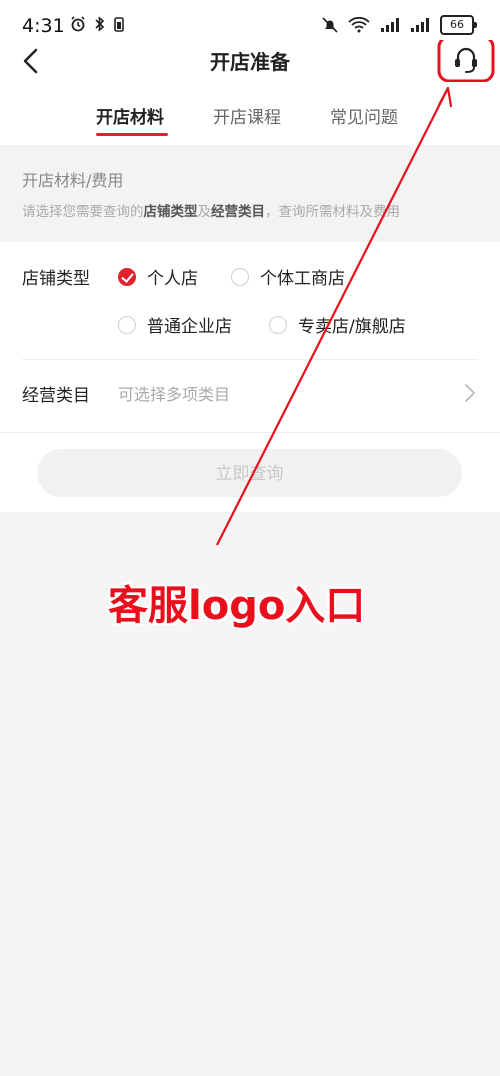 This screenshot has height=1076, width=500. Describe the element at coordinates (56, 396) in the screenshot. I see `category-label: 经营类目` at that location.